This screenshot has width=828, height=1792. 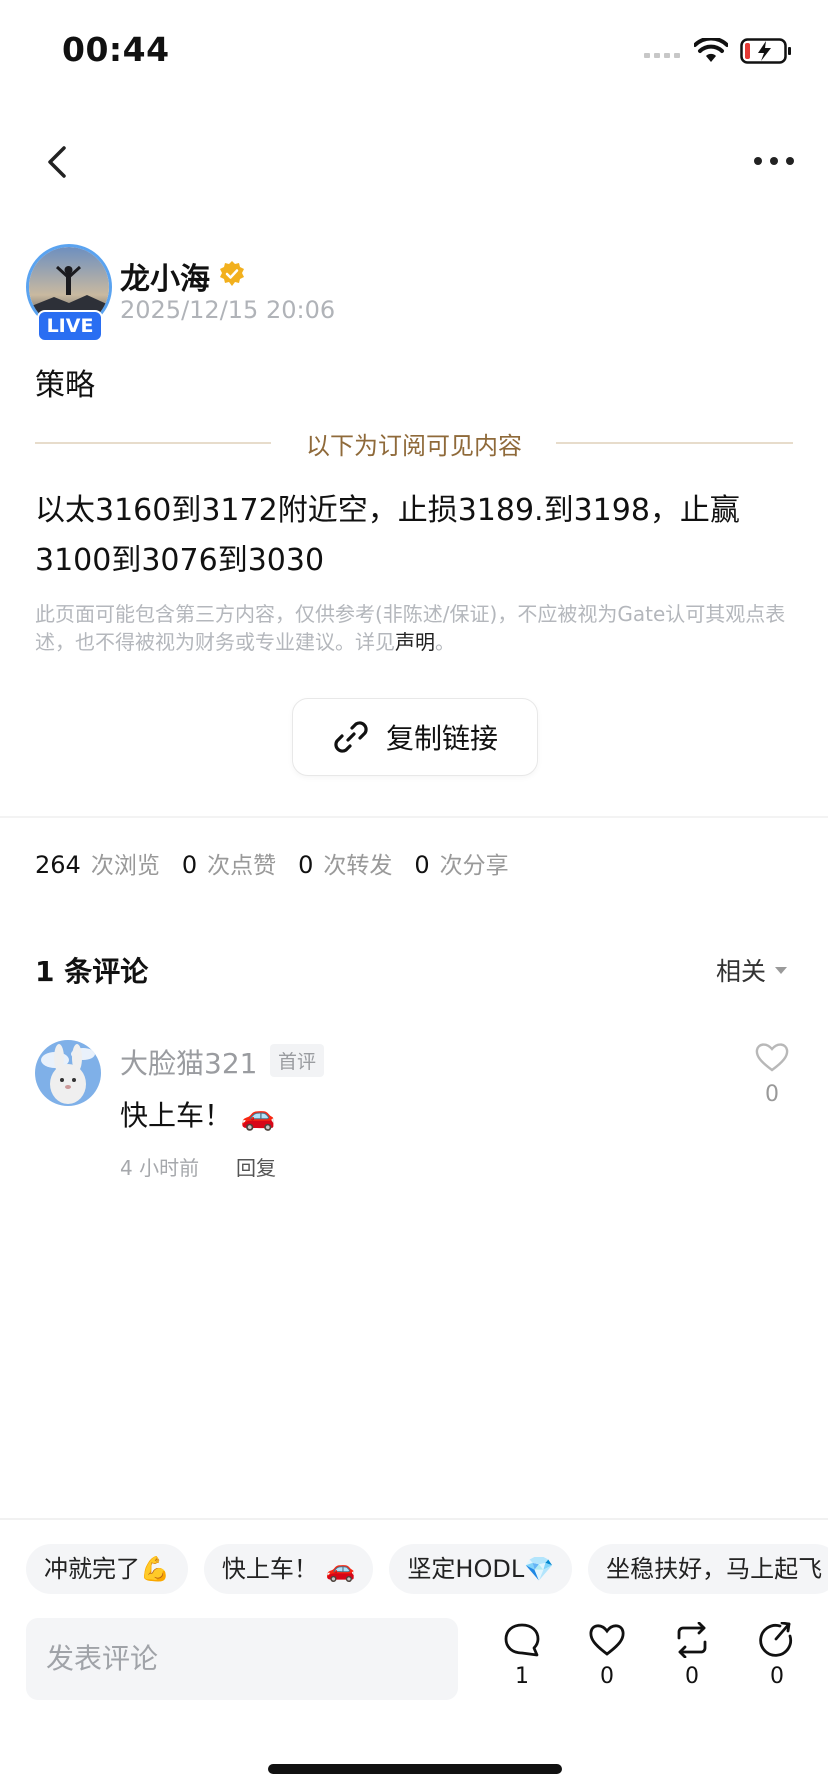 I want to click on sort-dropdown: 相关, so click(x=752, y=970).